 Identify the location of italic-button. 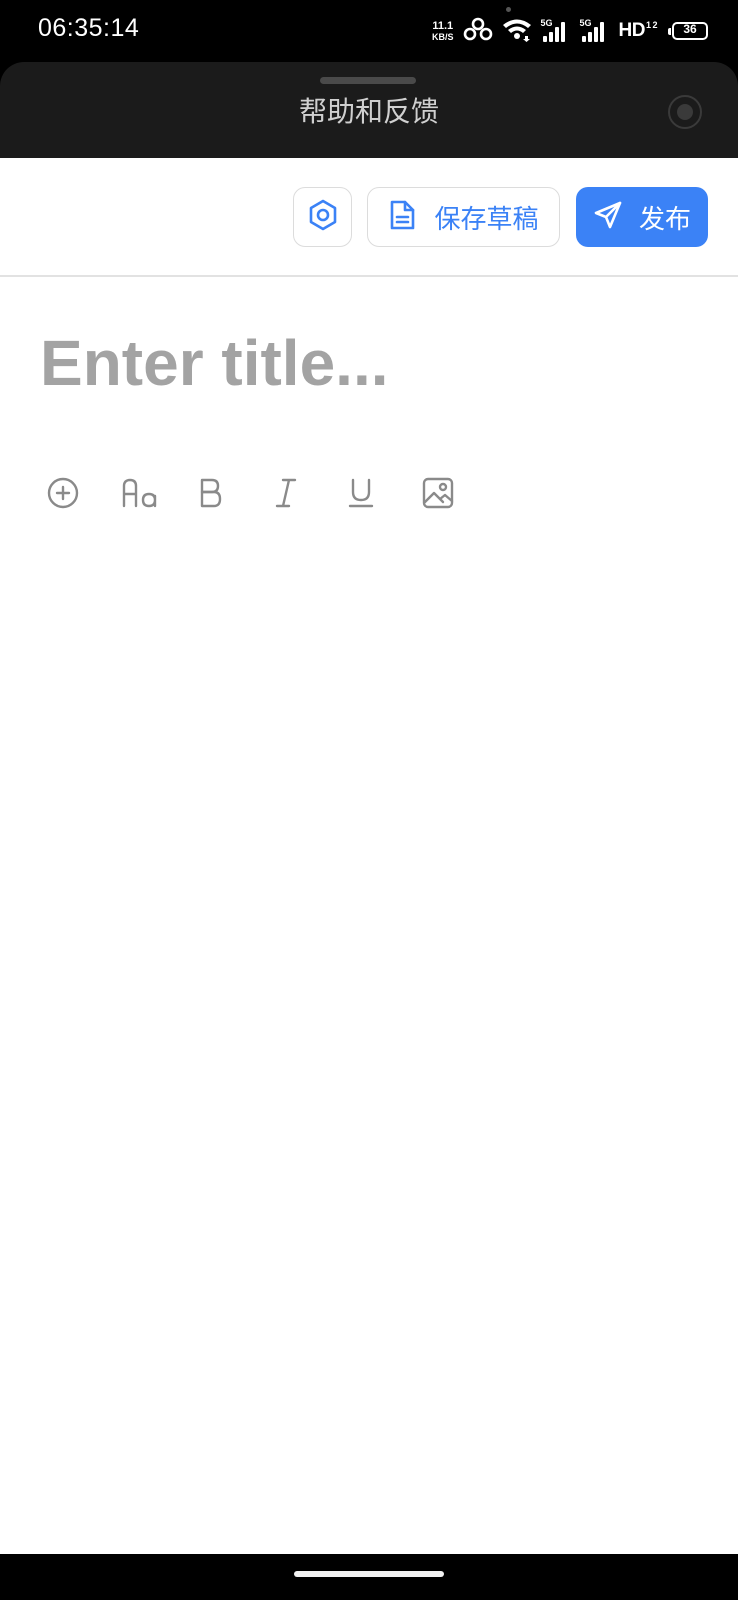
(306, 495).